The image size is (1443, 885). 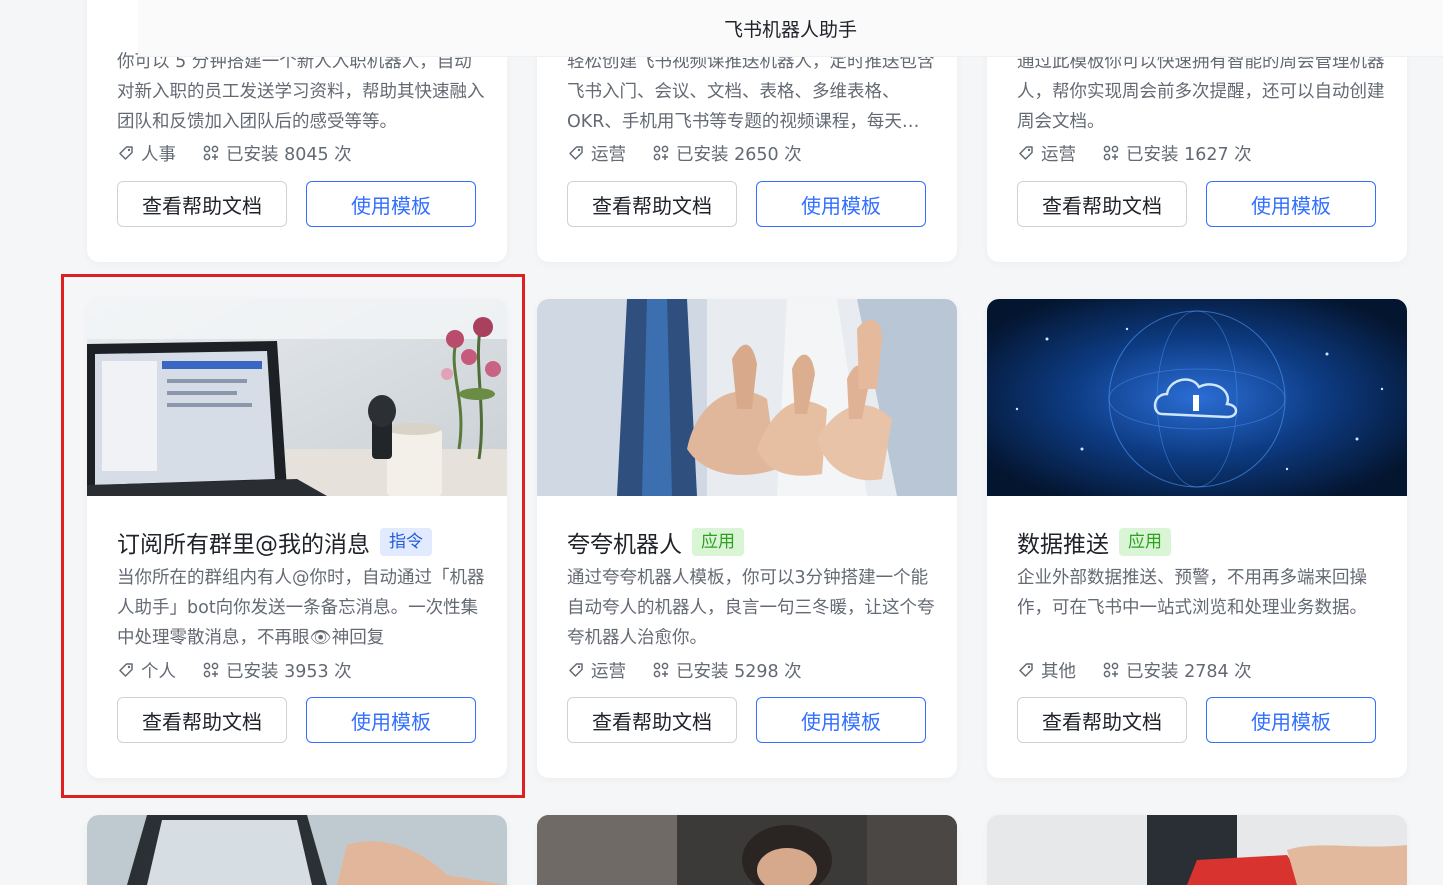 I want to click on card-installs: 已安装 1627 次, so click(x=1189, y=154).